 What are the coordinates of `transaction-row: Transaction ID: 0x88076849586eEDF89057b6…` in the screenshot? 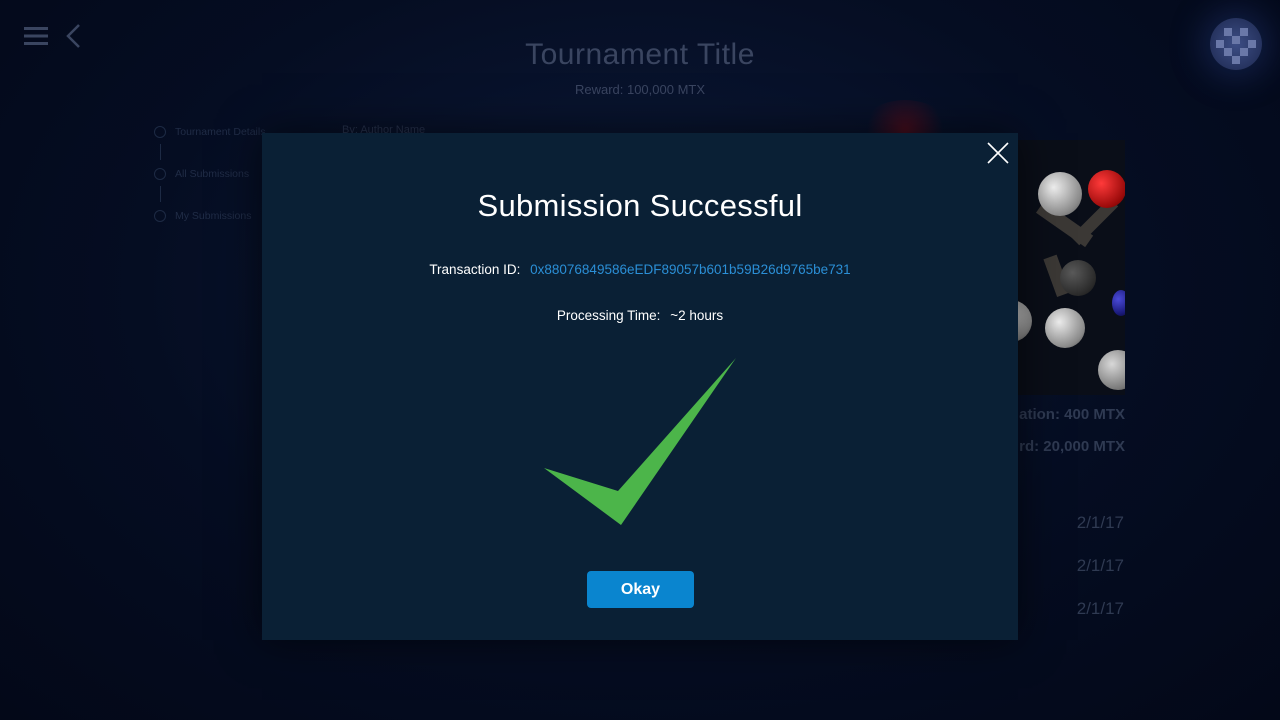 It's located at (640, 269).